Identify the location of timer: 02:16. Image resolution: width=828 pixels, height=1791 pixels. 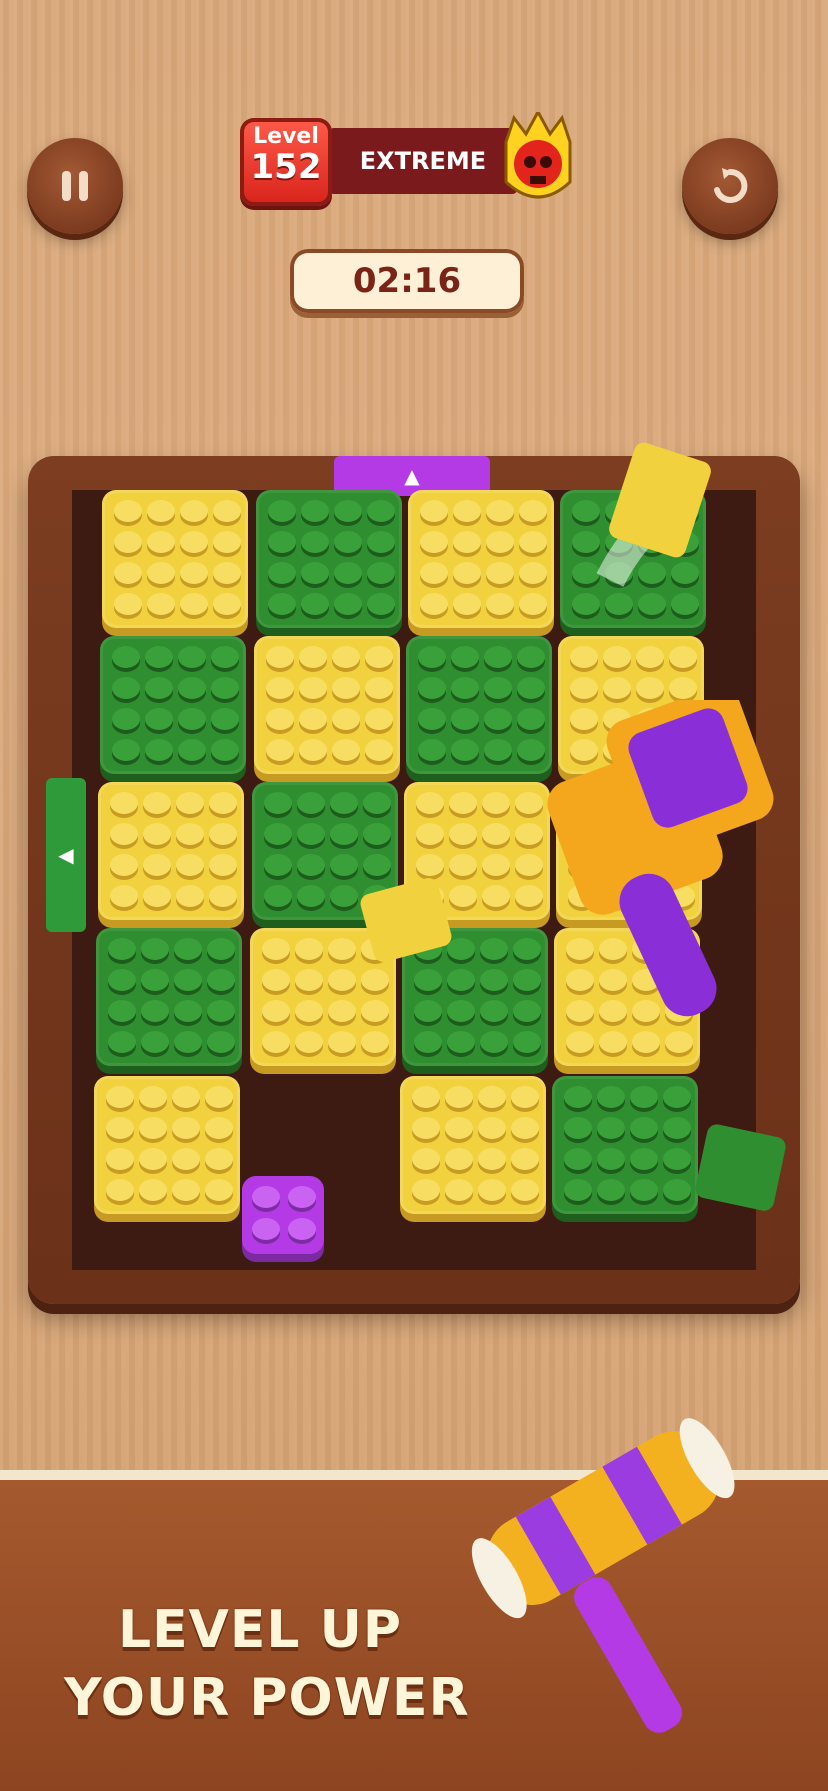
(407, 281).